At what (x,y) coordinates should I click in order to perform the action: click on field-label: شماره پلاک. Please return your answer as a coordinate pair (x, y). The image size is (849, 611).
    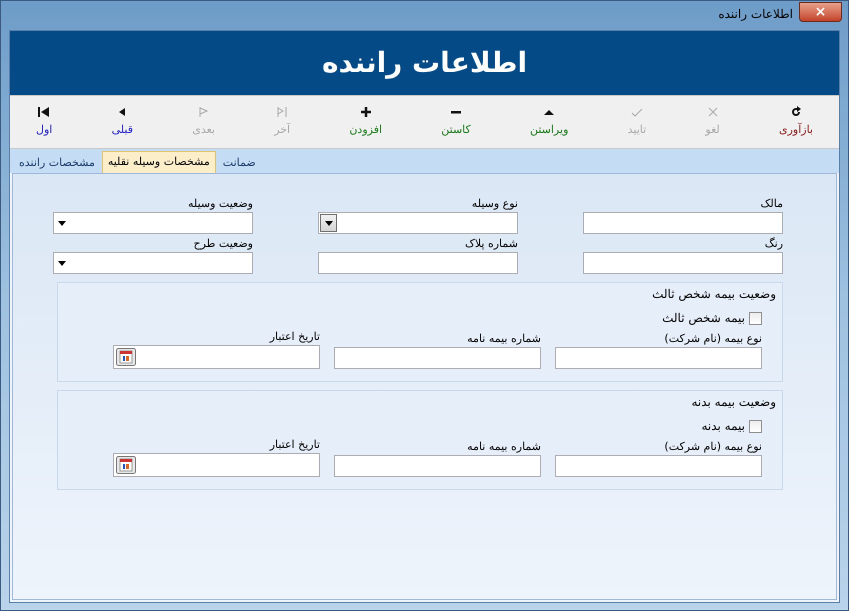
    Looking at the image, I should click on (491, 244).